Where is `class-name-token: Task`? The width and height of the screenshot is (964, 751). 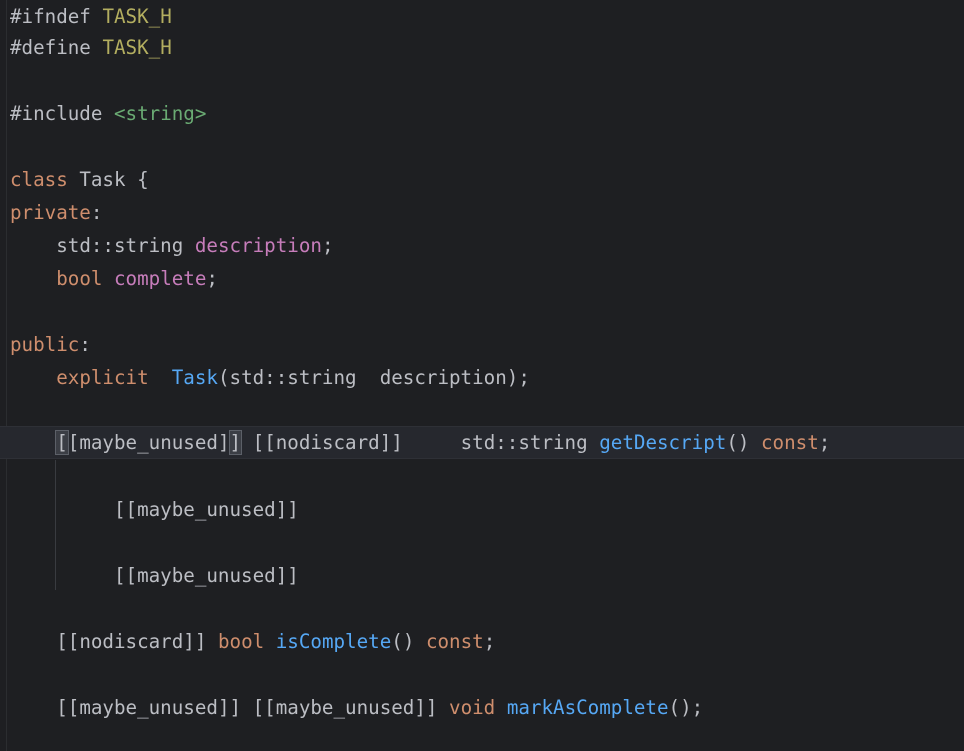
class-name-token: Task is located at coordinates (102, 179).